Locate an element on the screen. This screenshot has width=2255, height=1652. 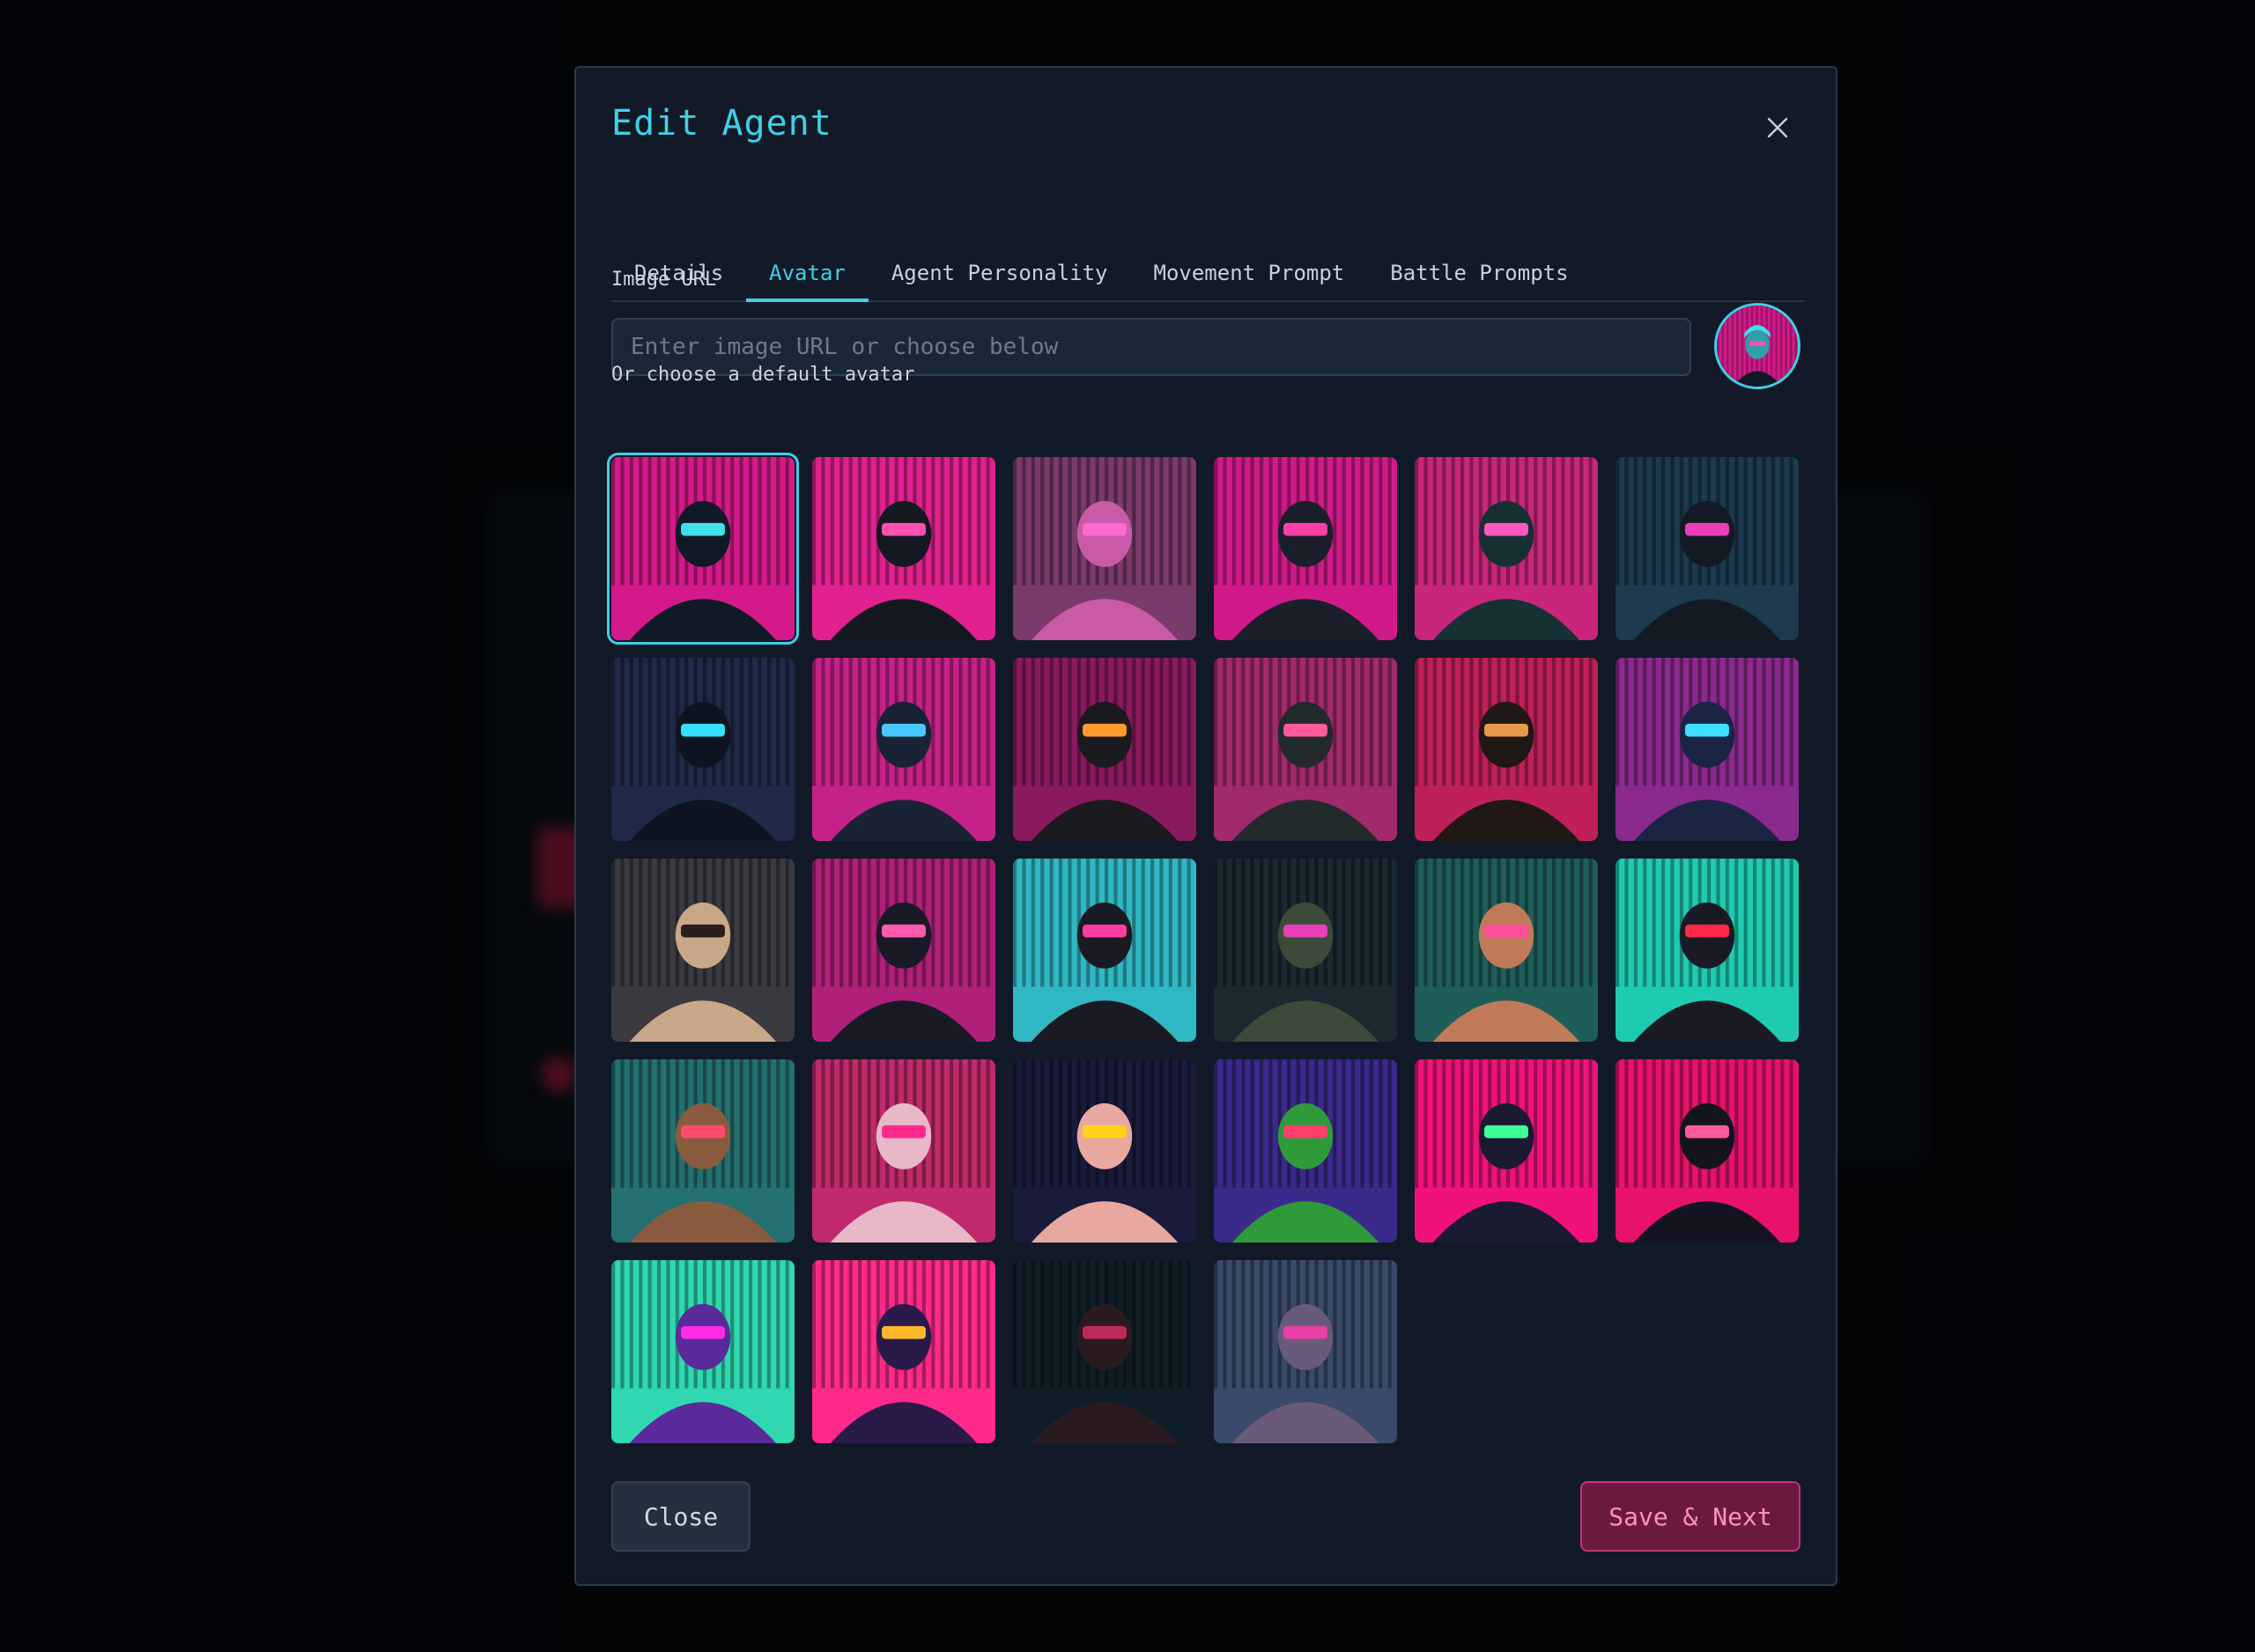
avatar-option-mint-helmet-figure is located at coordinates (703, 1352).